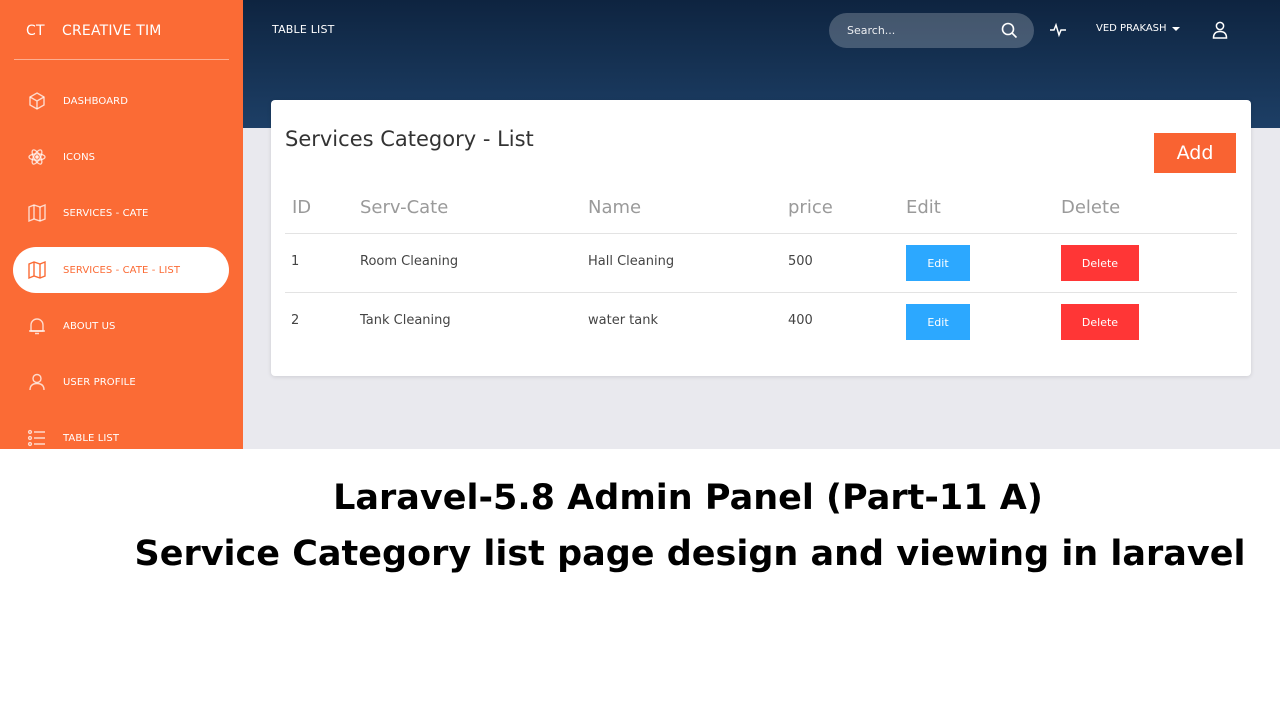  What do you see at coordinates (302, 207) in the screenshot?
I see `column-header-id: ID` at bounding box center [302, 207].